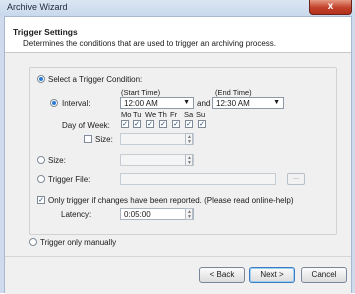 This screenshot has height=294, width=355. I want to click on day-checkbox-tu: ✓, so click(137, 124).